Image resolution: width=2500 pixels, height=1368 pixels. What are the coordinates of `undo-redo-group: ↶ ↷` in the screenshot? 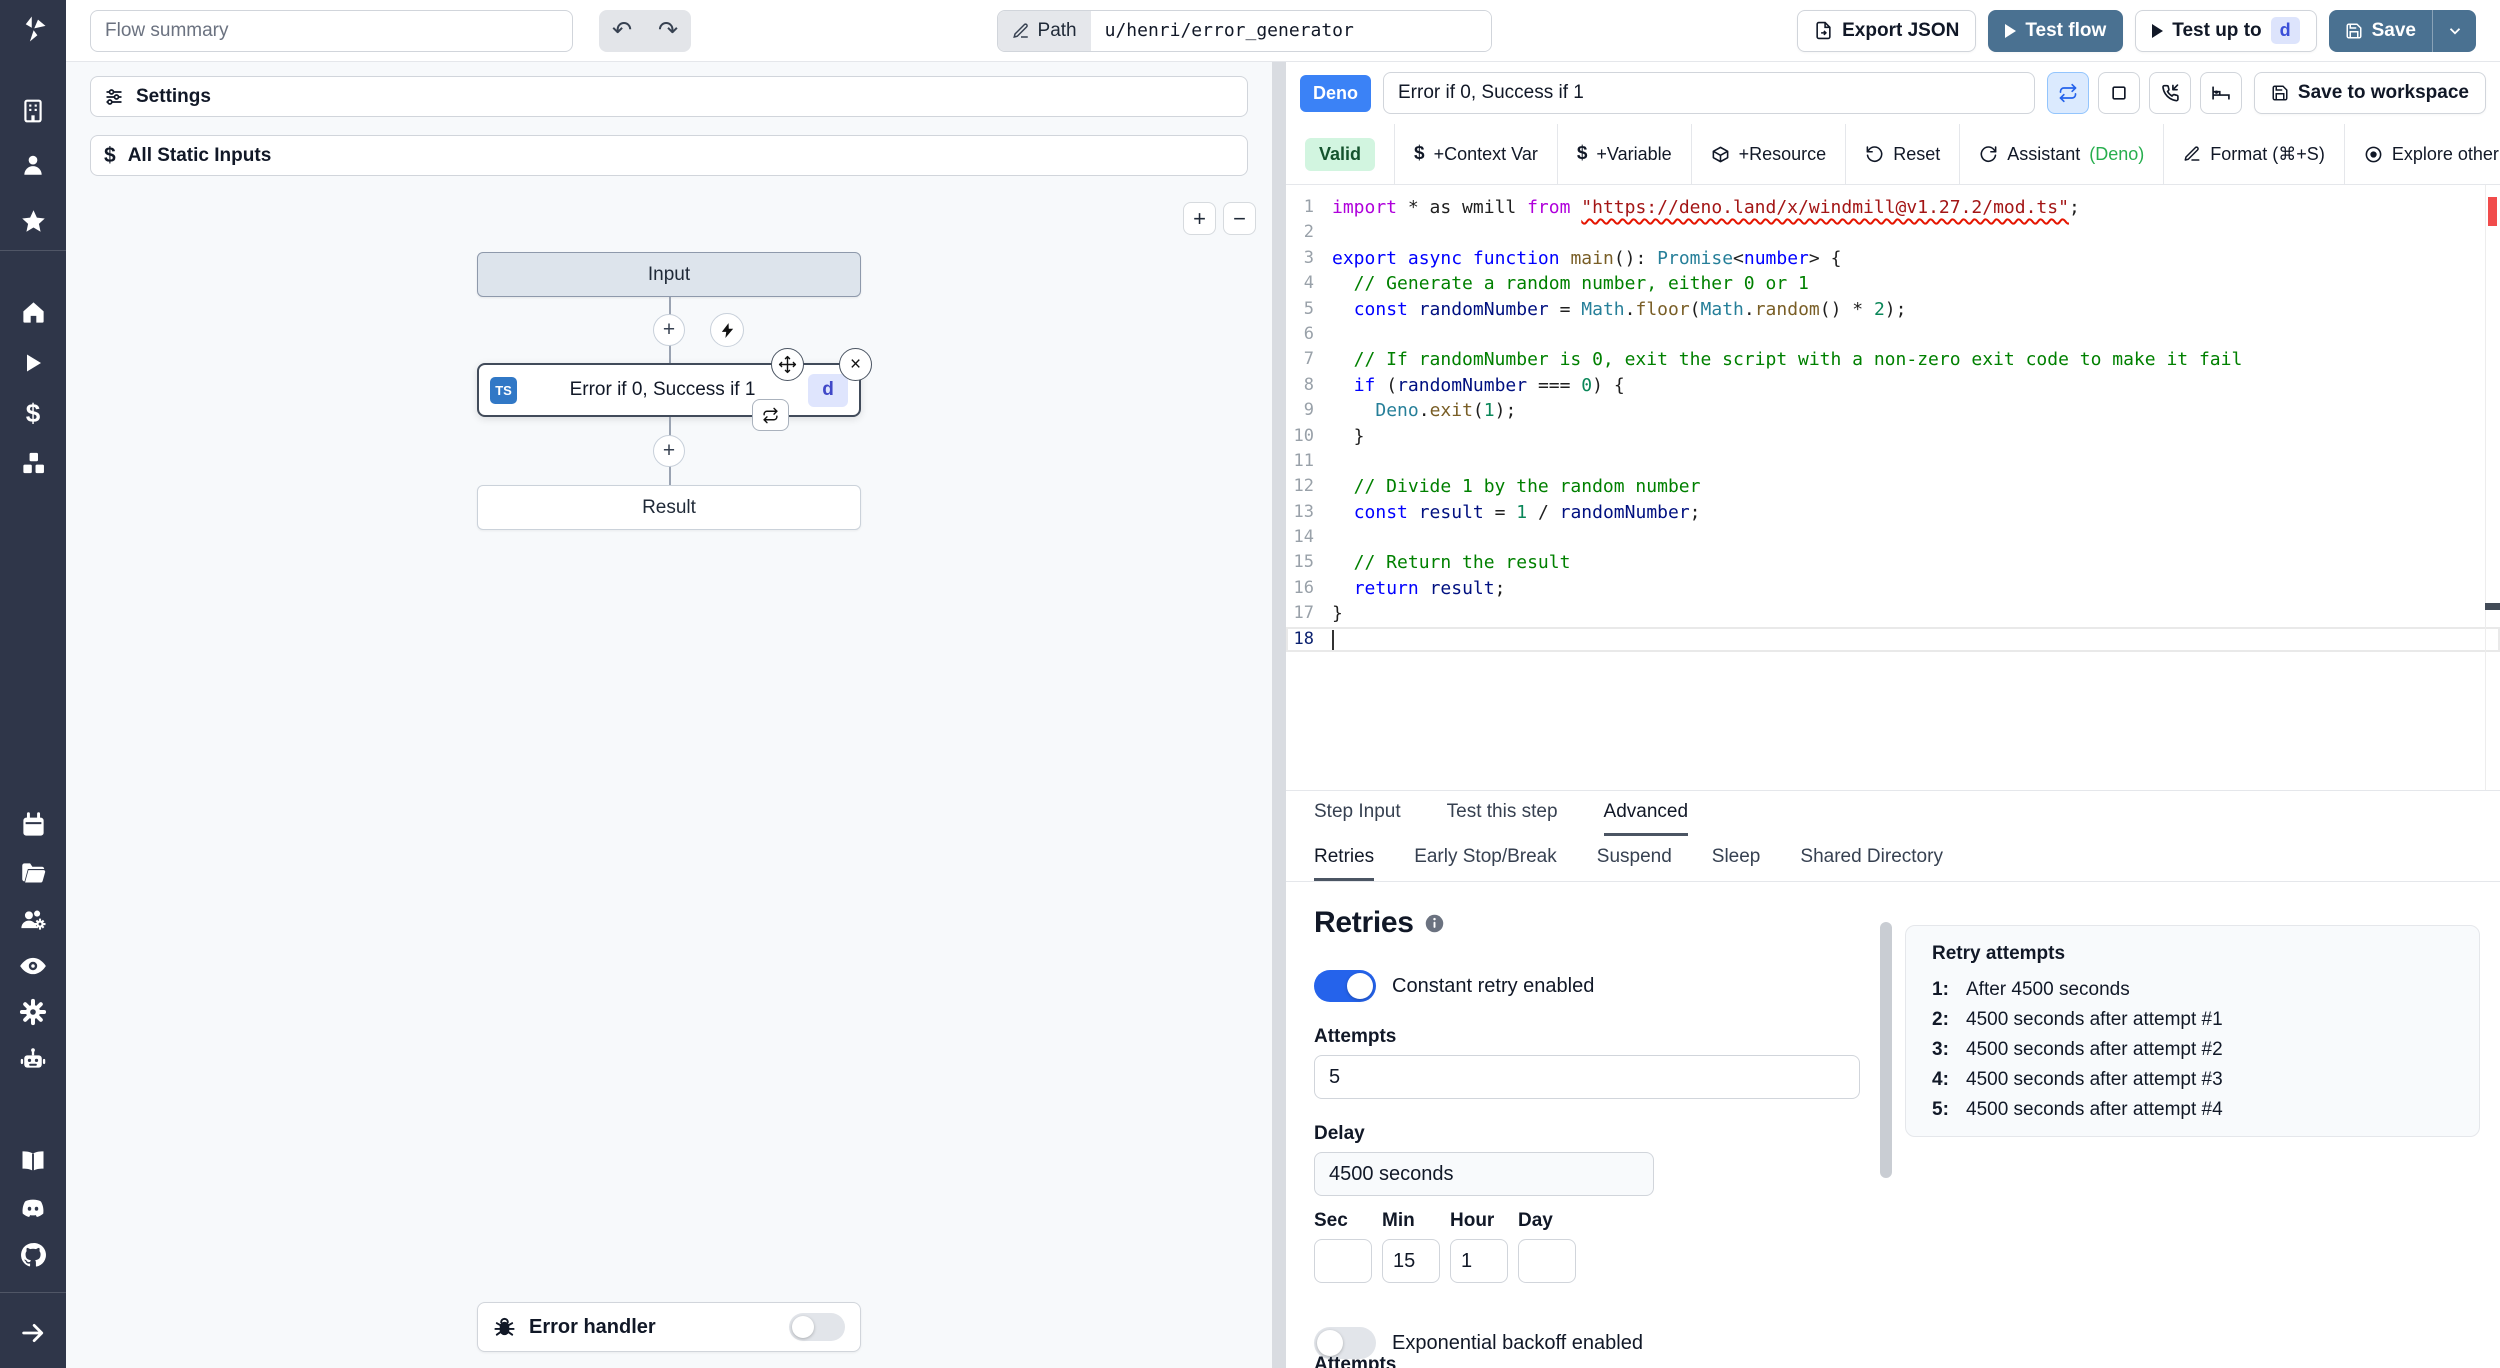 It's located at (645, 30).